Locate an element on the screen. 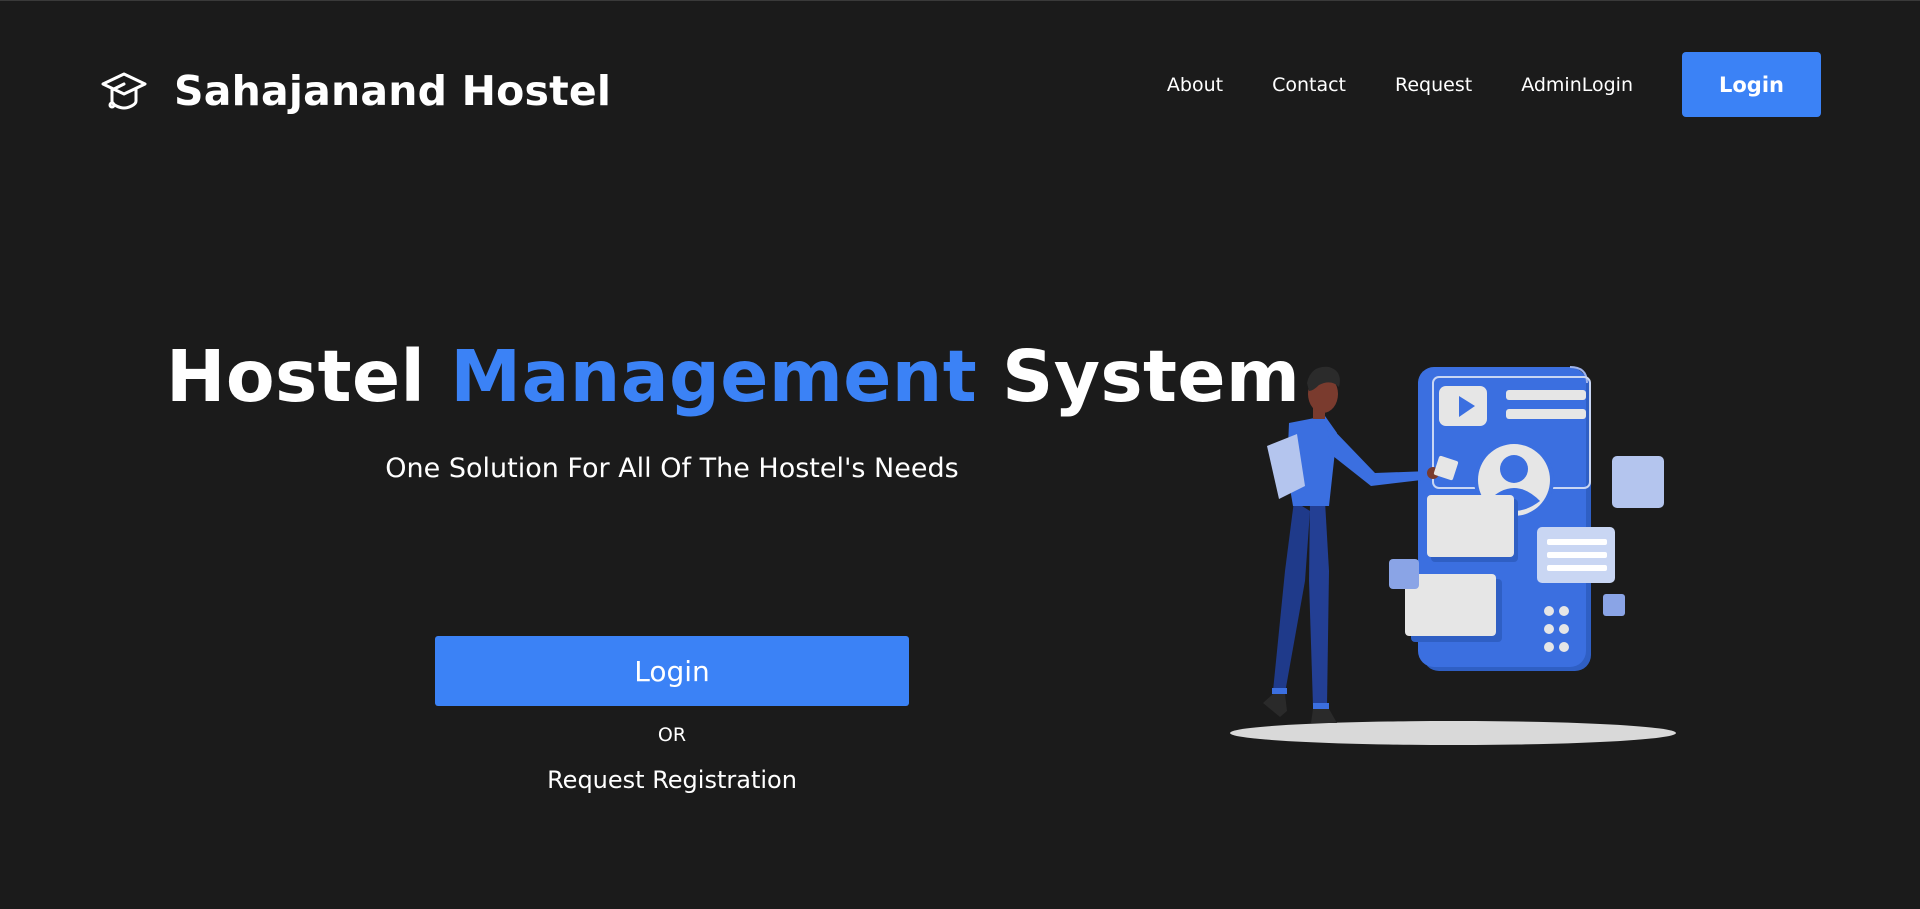 This screenshot has width=1920, height=909. hero-title-accent: Management is located at coordinates (714, 376).